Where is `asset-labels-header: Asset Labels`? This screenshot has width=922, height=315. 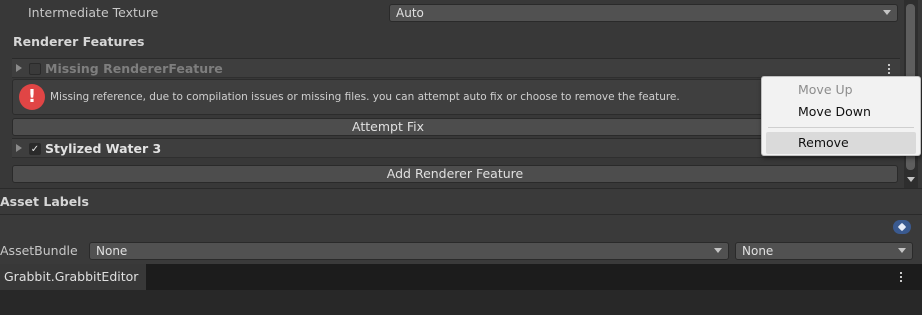 asset-labels-header: Asset Labels is located at coordinates (44, 201).